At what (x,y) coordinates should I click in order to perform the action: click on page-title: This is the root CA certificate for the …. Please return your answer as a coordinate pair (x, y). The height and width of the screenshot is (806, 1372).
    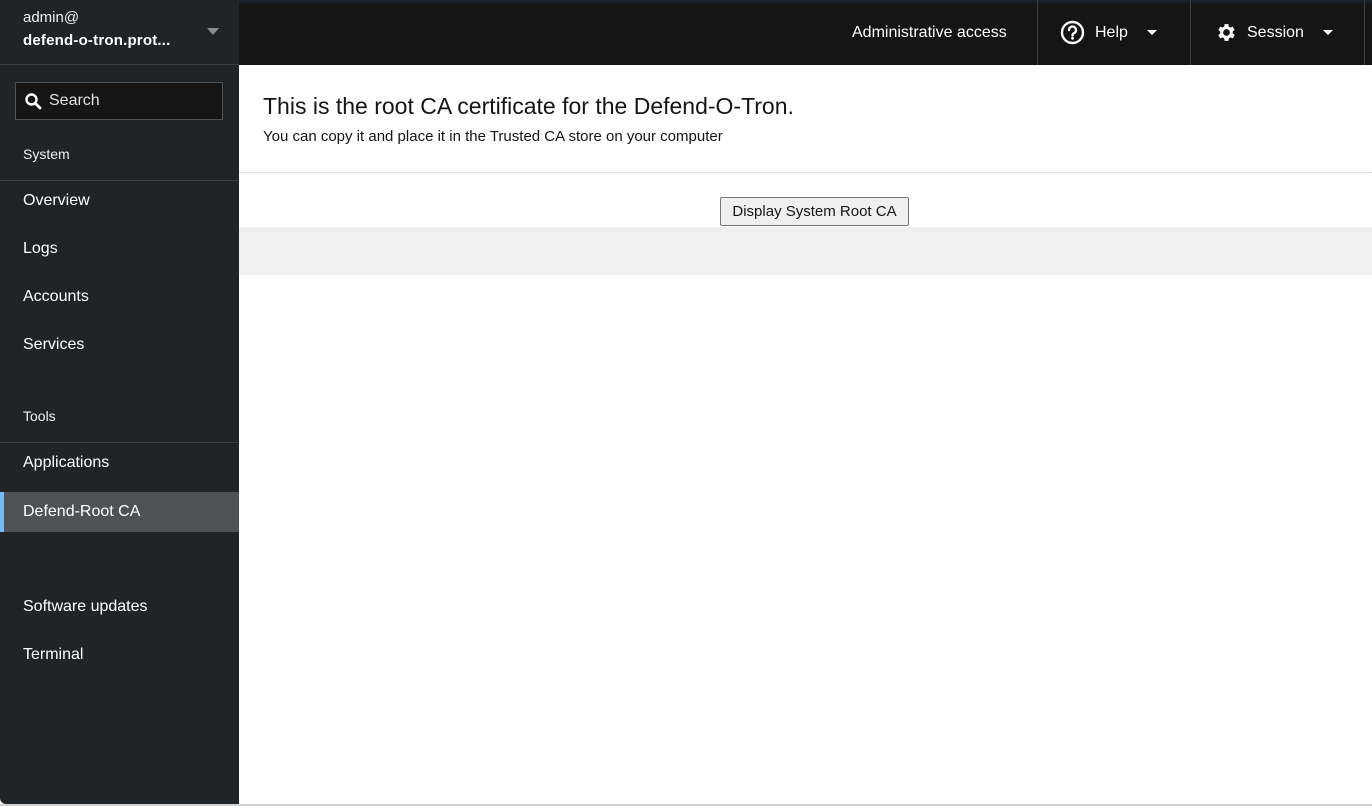
    Looking at the image, I should click on (528, 106).